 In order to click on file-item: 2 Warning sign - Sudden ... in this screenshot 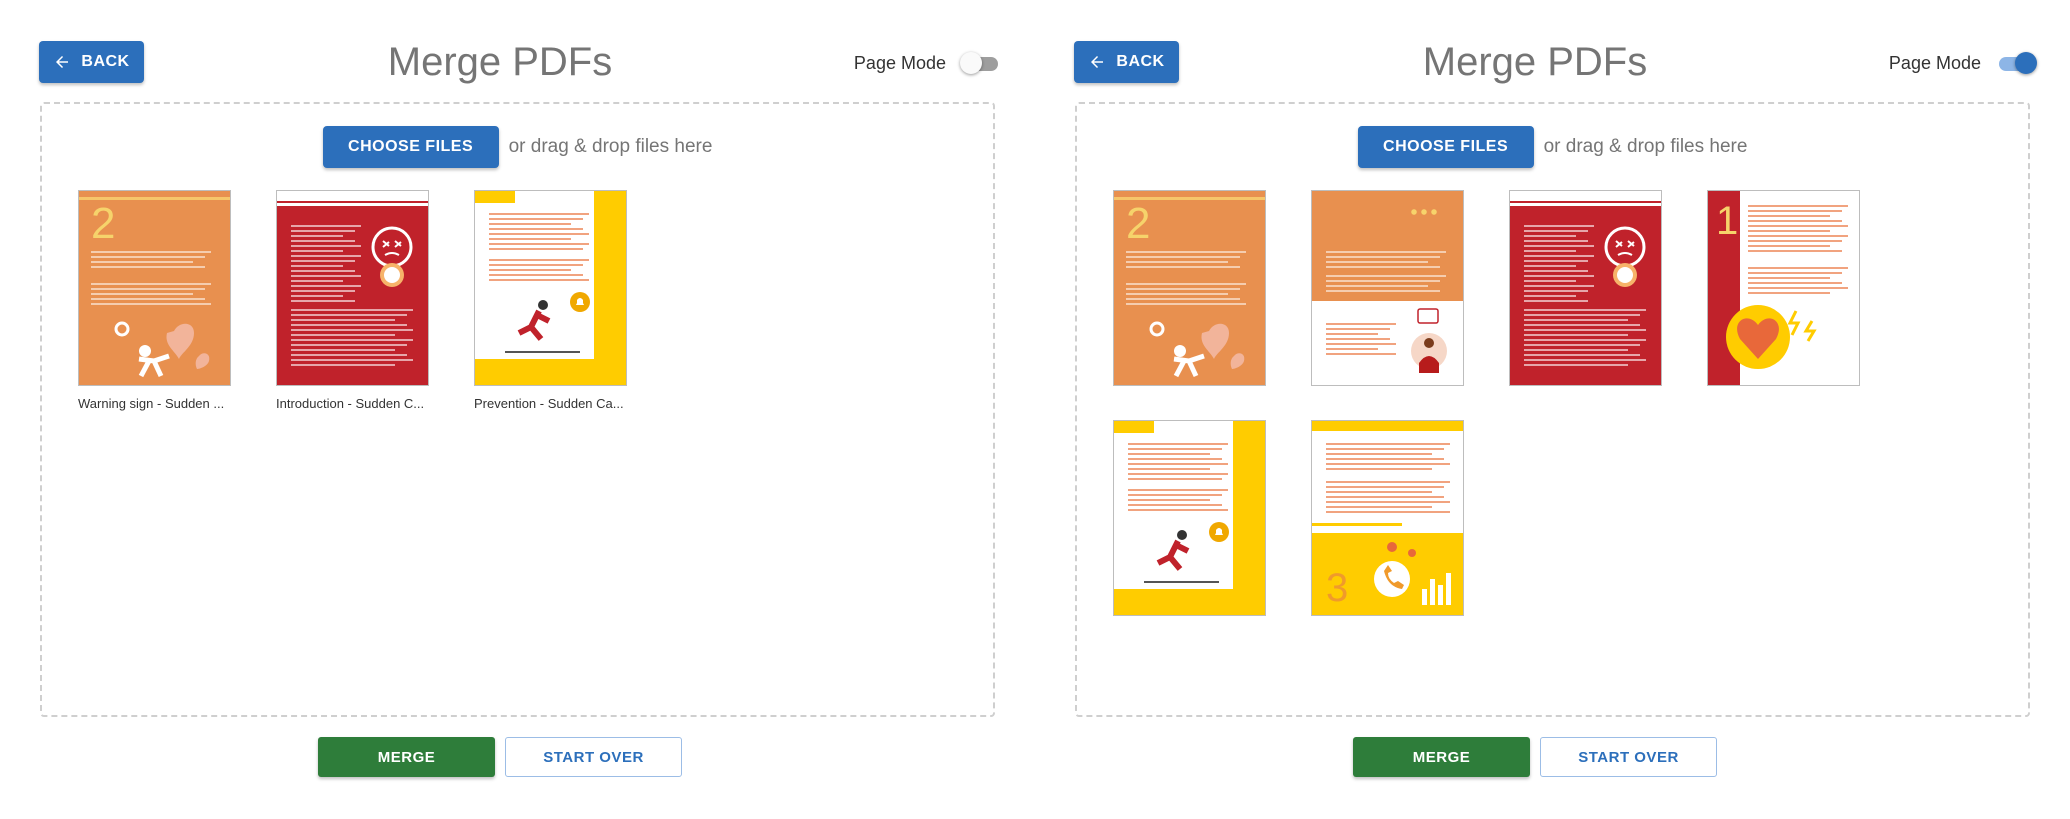, I will do `click(154, 300)`.